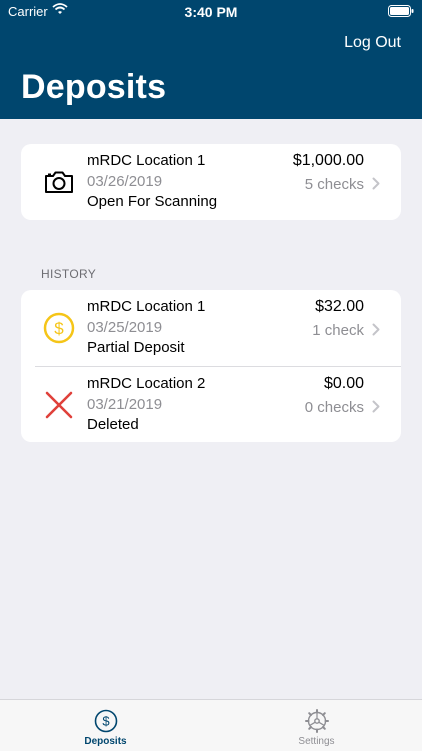 This screenshot has height=751, width=422. What do you see at coordinates (146, 383) in the screenshot?
I see `history-location: mRDC Location 2` at bounding box center [146, 383].